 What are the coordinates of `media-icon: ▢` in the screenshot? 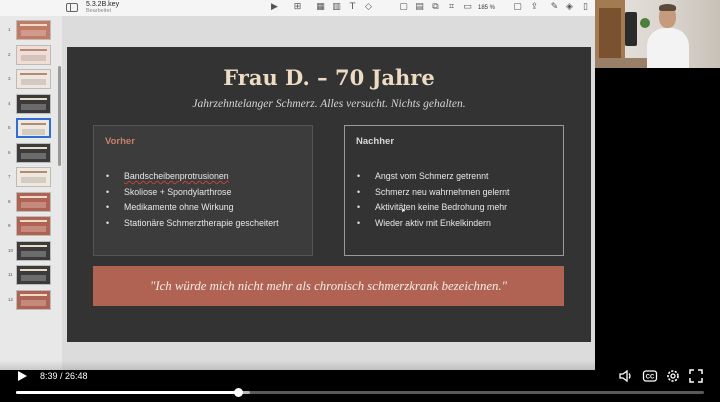 It's located at (403, 7).